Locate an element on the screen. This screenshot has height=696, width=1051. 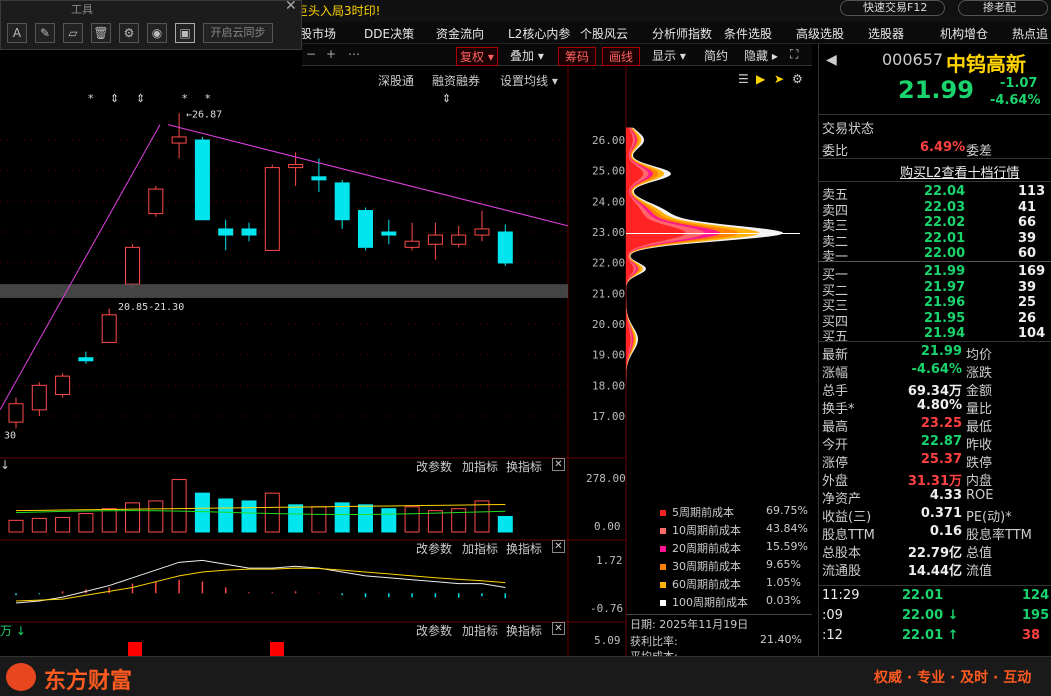
macd-indicator-bar: 改参数 加指标 换指标 ✕ is located at coordinates (284, 548).